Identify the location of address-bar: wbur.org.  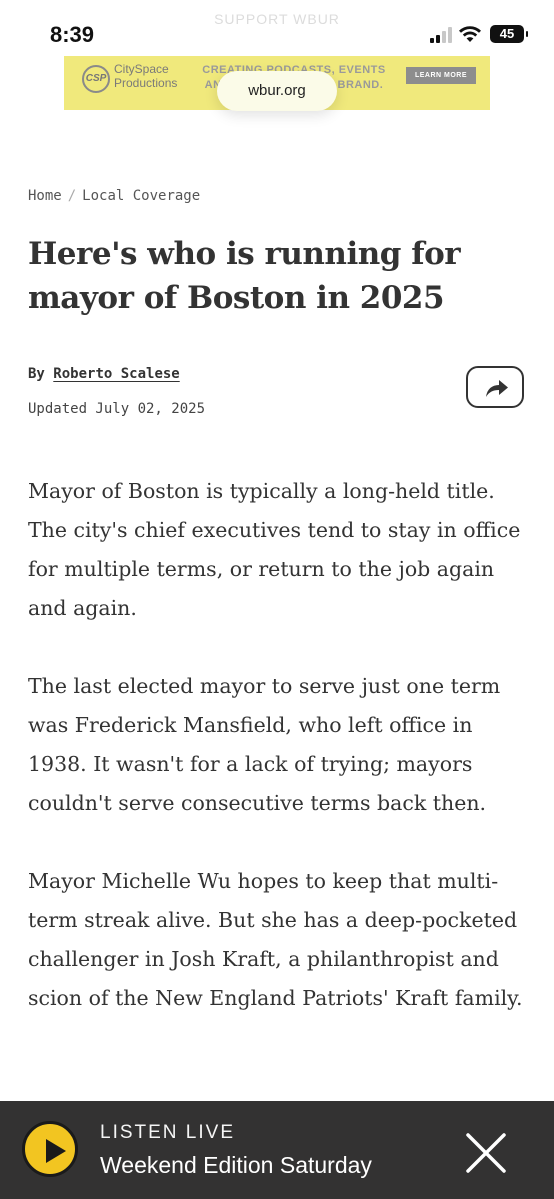
(277, 91).